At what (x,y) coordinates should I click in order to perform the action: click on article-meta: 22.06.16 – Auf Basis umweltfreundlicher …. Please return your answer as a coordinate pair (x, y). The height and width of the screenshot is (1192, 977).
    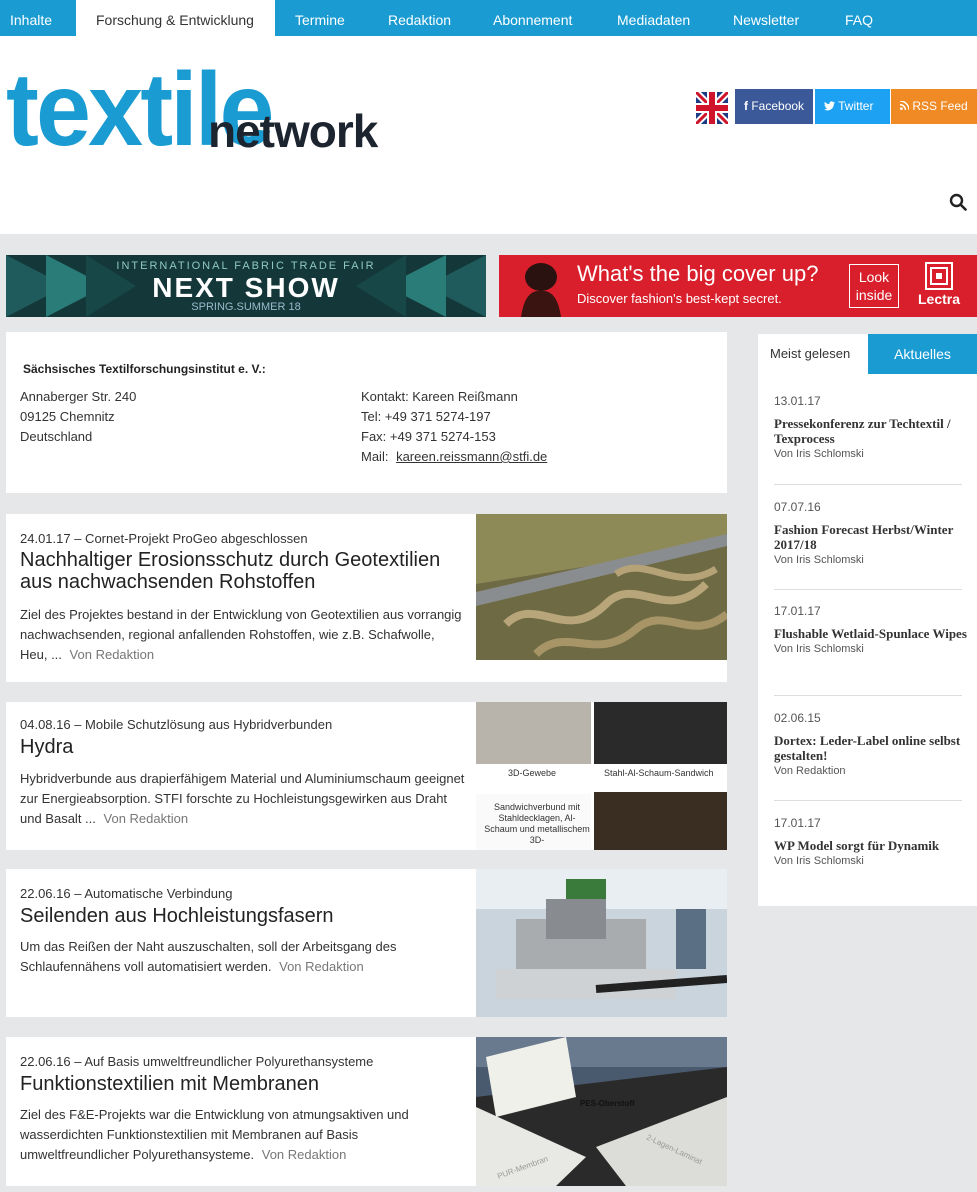
    Looking at the image, I should click on (197, 1061).